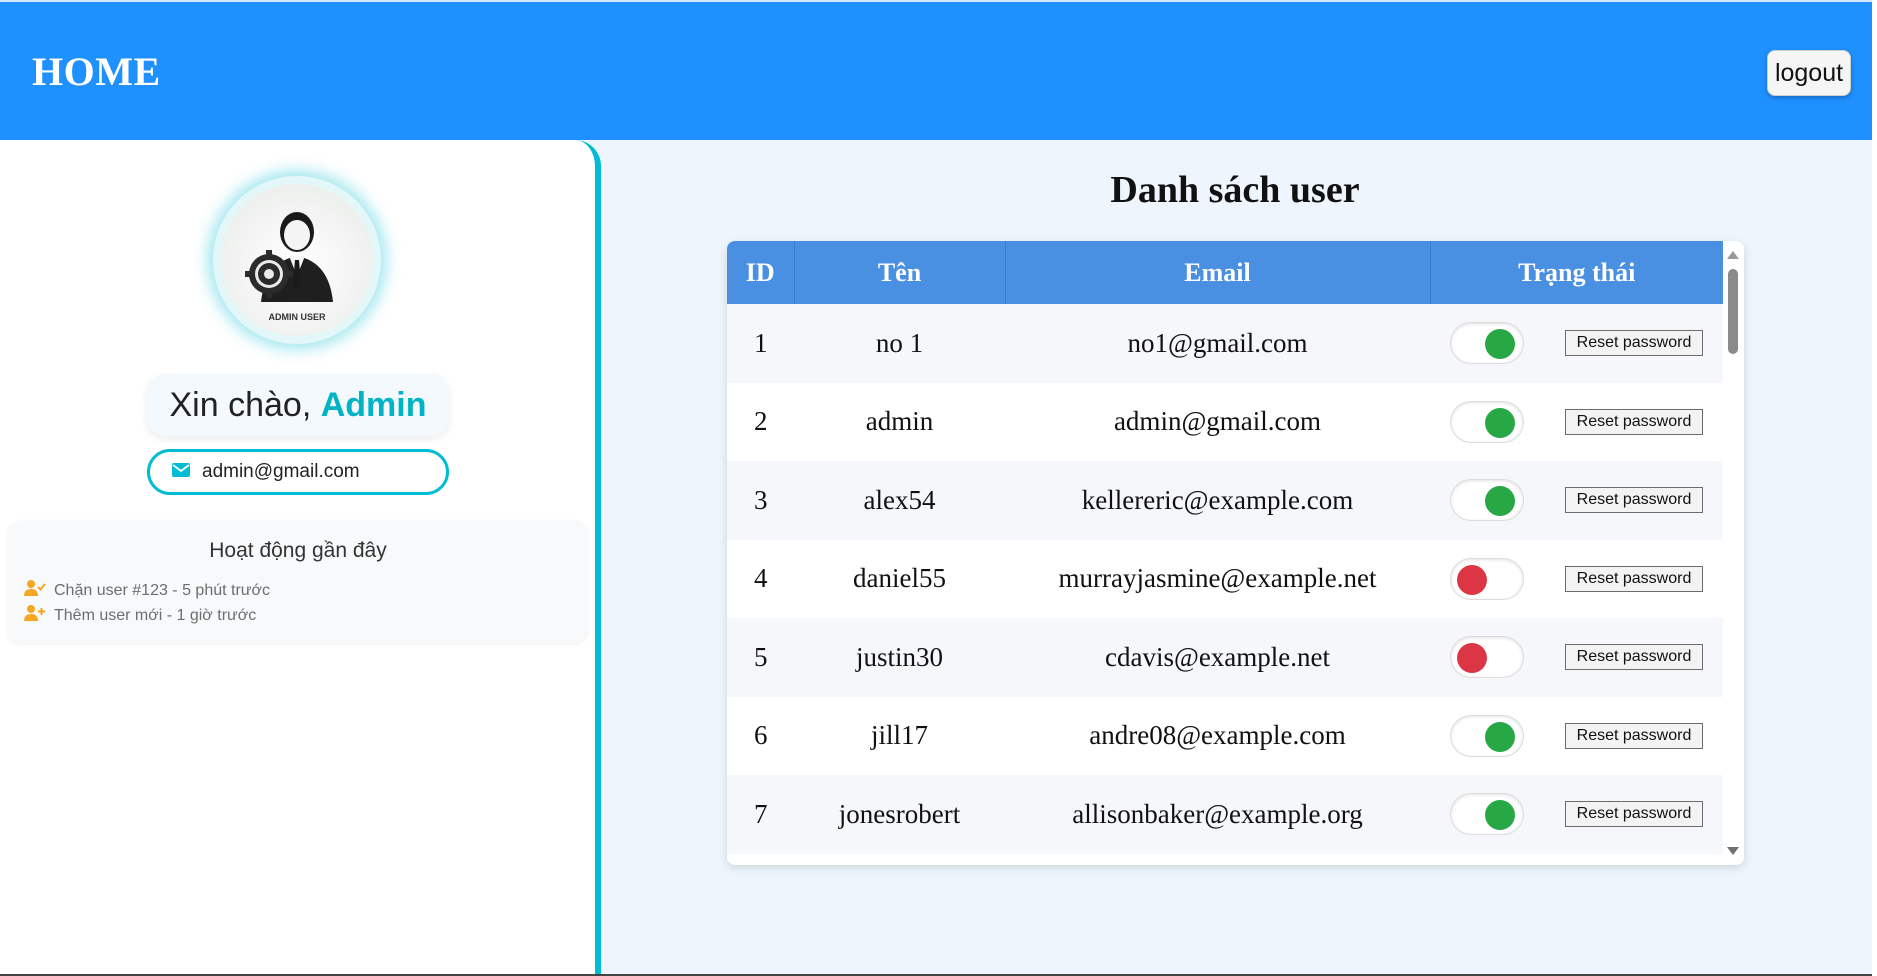 The height and width of the screenshot is (976, 1877). Describe the element at coordinates (1874, 488) in the screenshot. I see `page-edge` at that location.